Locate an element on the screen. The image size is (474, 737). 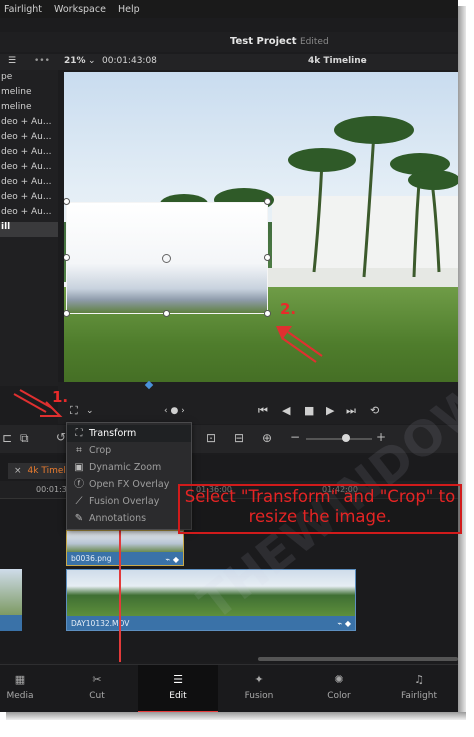
step-2-label: 2. is located at coordinates (288, 309).